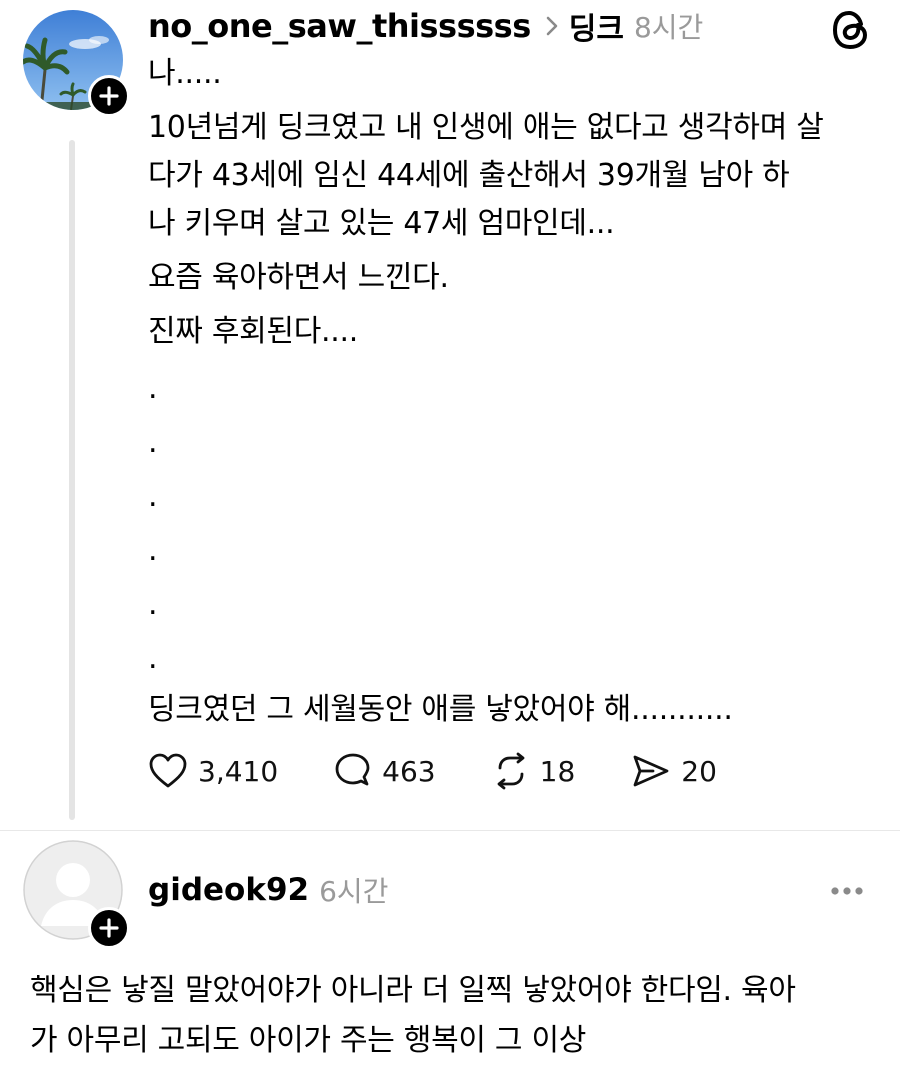 This screenshot has height=1072, width=900. I want to click on like-count: 3,410, so click(238, 771).